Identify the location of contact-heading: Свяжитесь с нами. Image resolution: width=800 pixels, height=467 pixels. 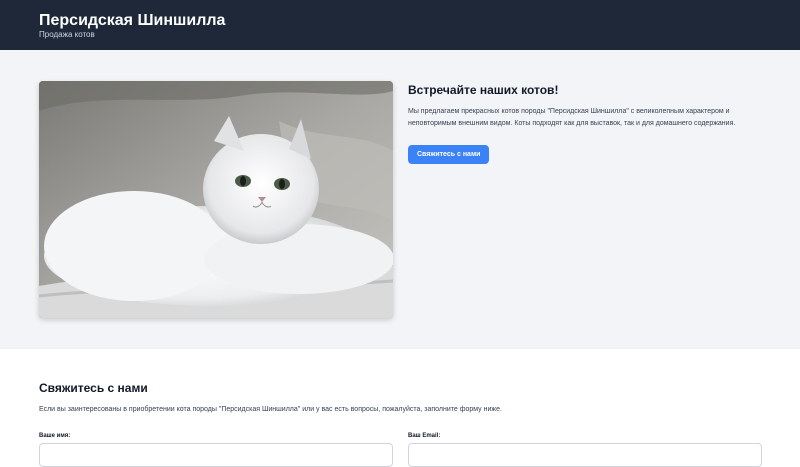
(93, 388).